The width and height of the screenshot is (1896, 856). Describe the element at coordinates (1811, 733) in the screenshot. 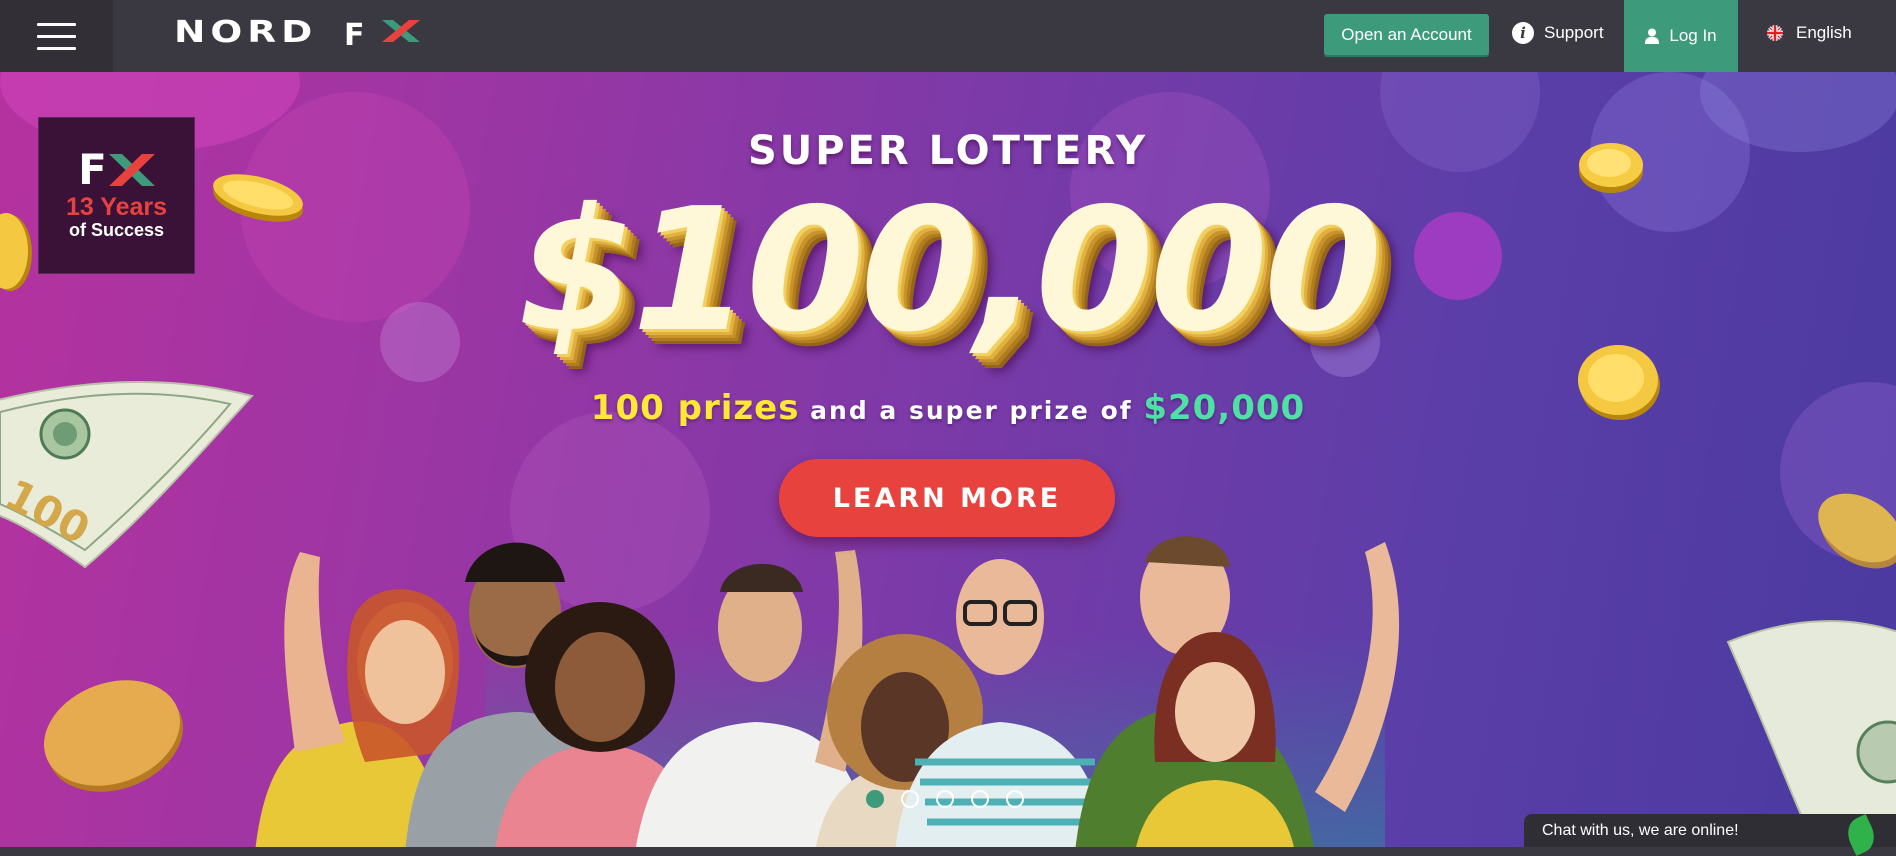

I see `dollar-banknote-icon` at that location.